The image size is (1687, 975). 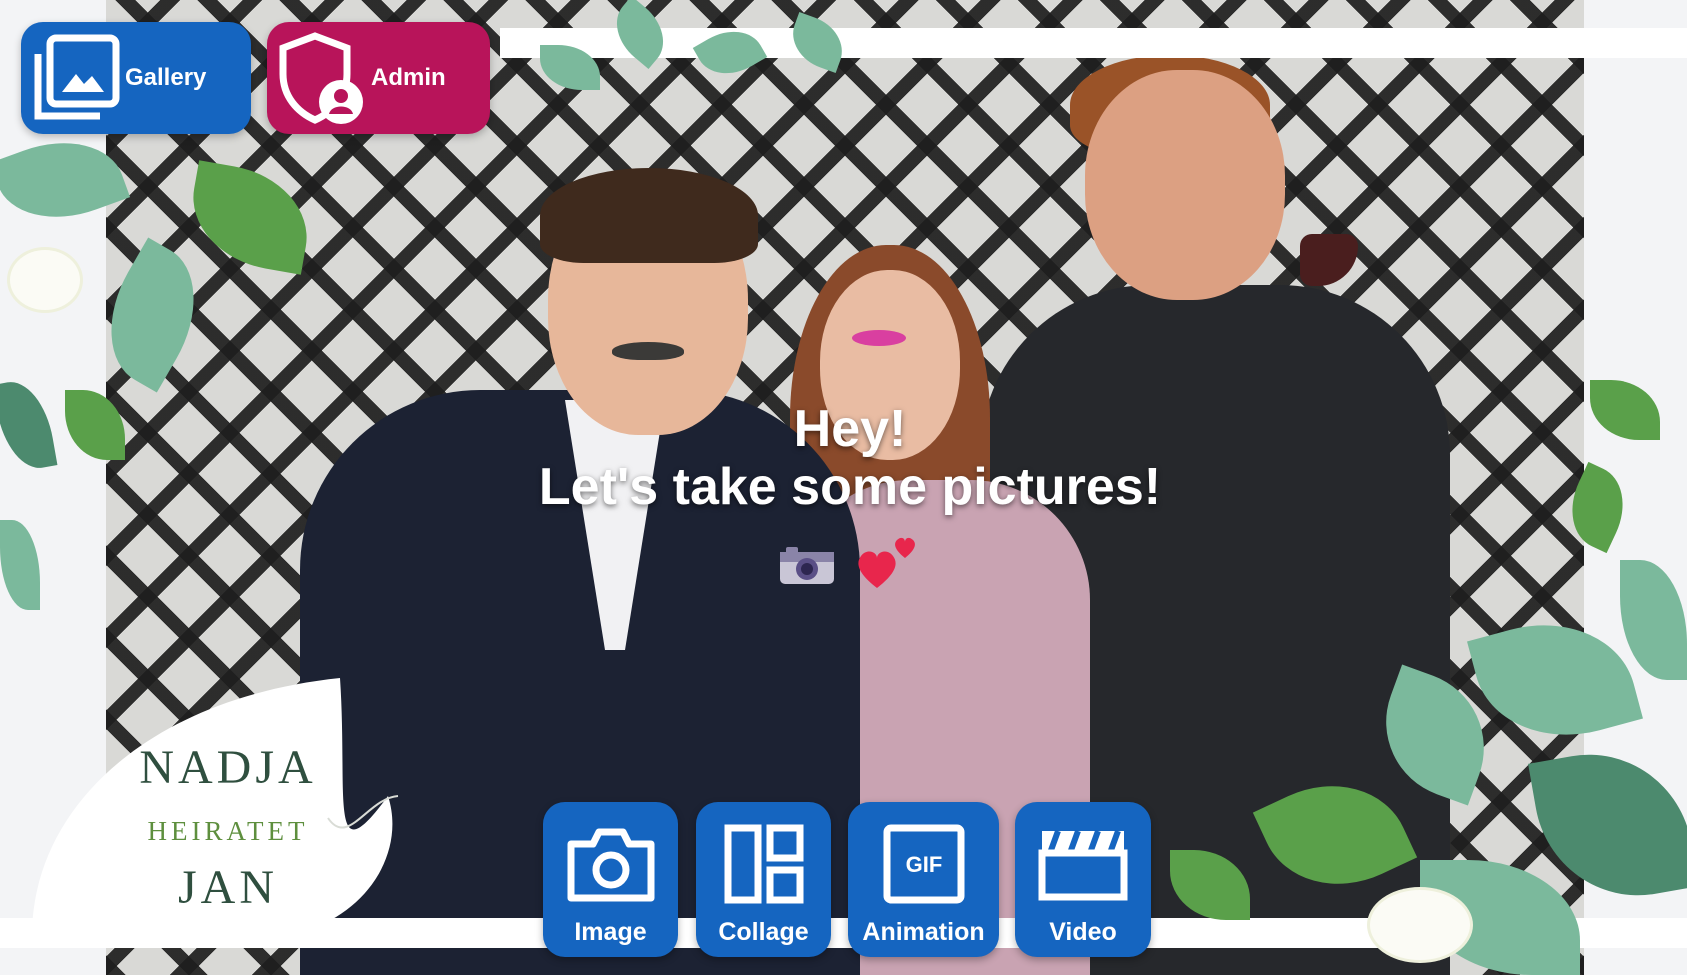 What do you see at coordinates (764, 864) in the screenshot?
I see `collage-icon` at bounding box center [764, 864].